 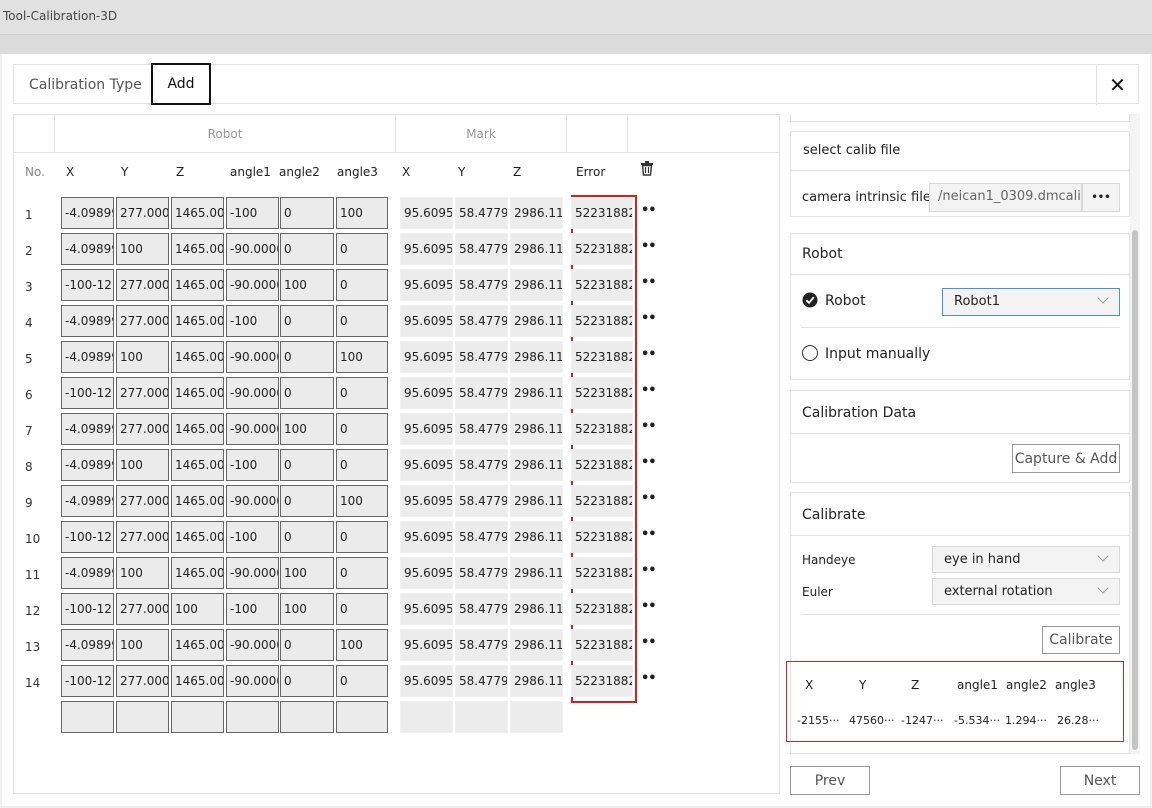 What do you see at coordinates (1117, 85) in the screenshot?
I see `close-icon: ✕` at bounding box center [1117, 85].